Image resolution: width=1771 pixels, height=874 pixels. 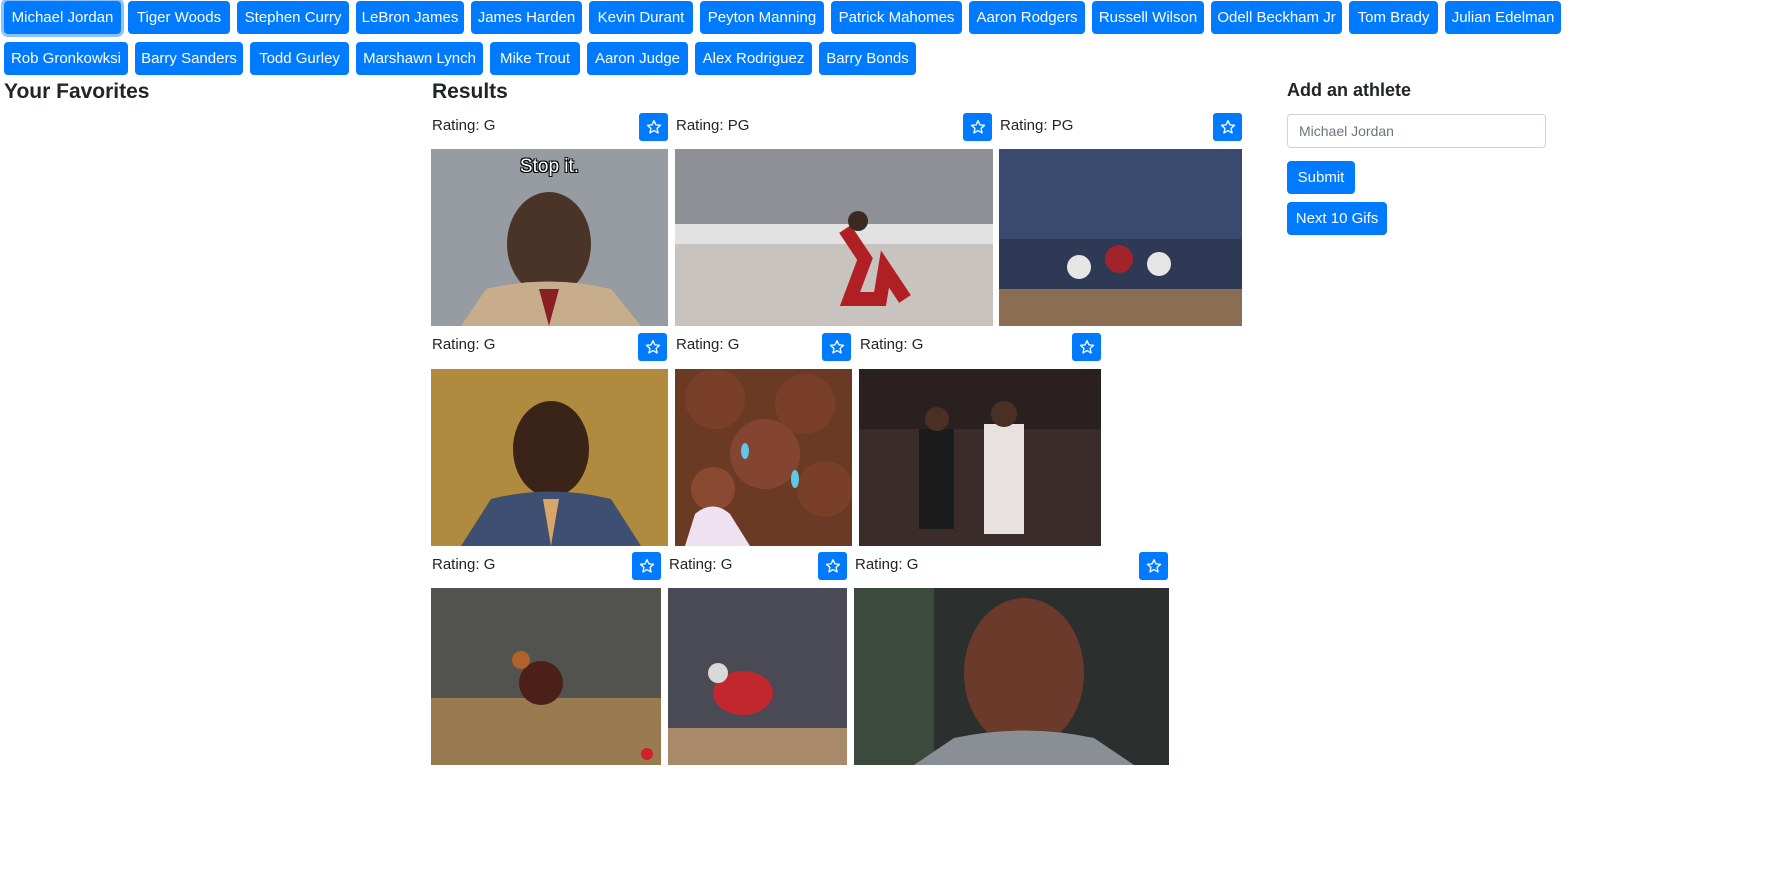 What do you see at coordinates (1503, 17) in the screenshot?
I see `topic-button-julian-edelman: Julian Edelman` at bounding box center [1503, 17].